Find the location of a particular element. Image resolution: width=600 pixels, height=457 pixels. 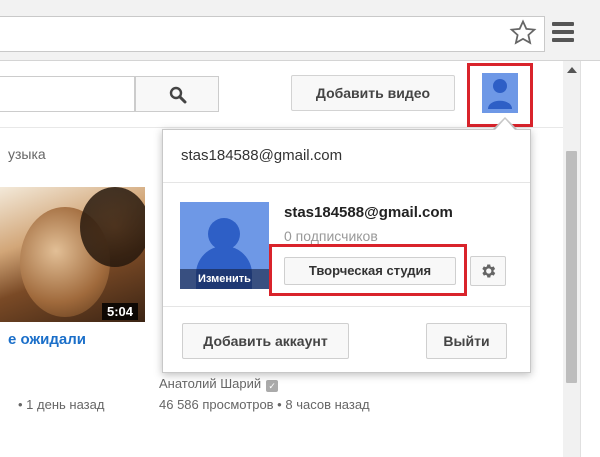

channel-name-text: Анатолий Шарий is located at coordinates (210, 383).